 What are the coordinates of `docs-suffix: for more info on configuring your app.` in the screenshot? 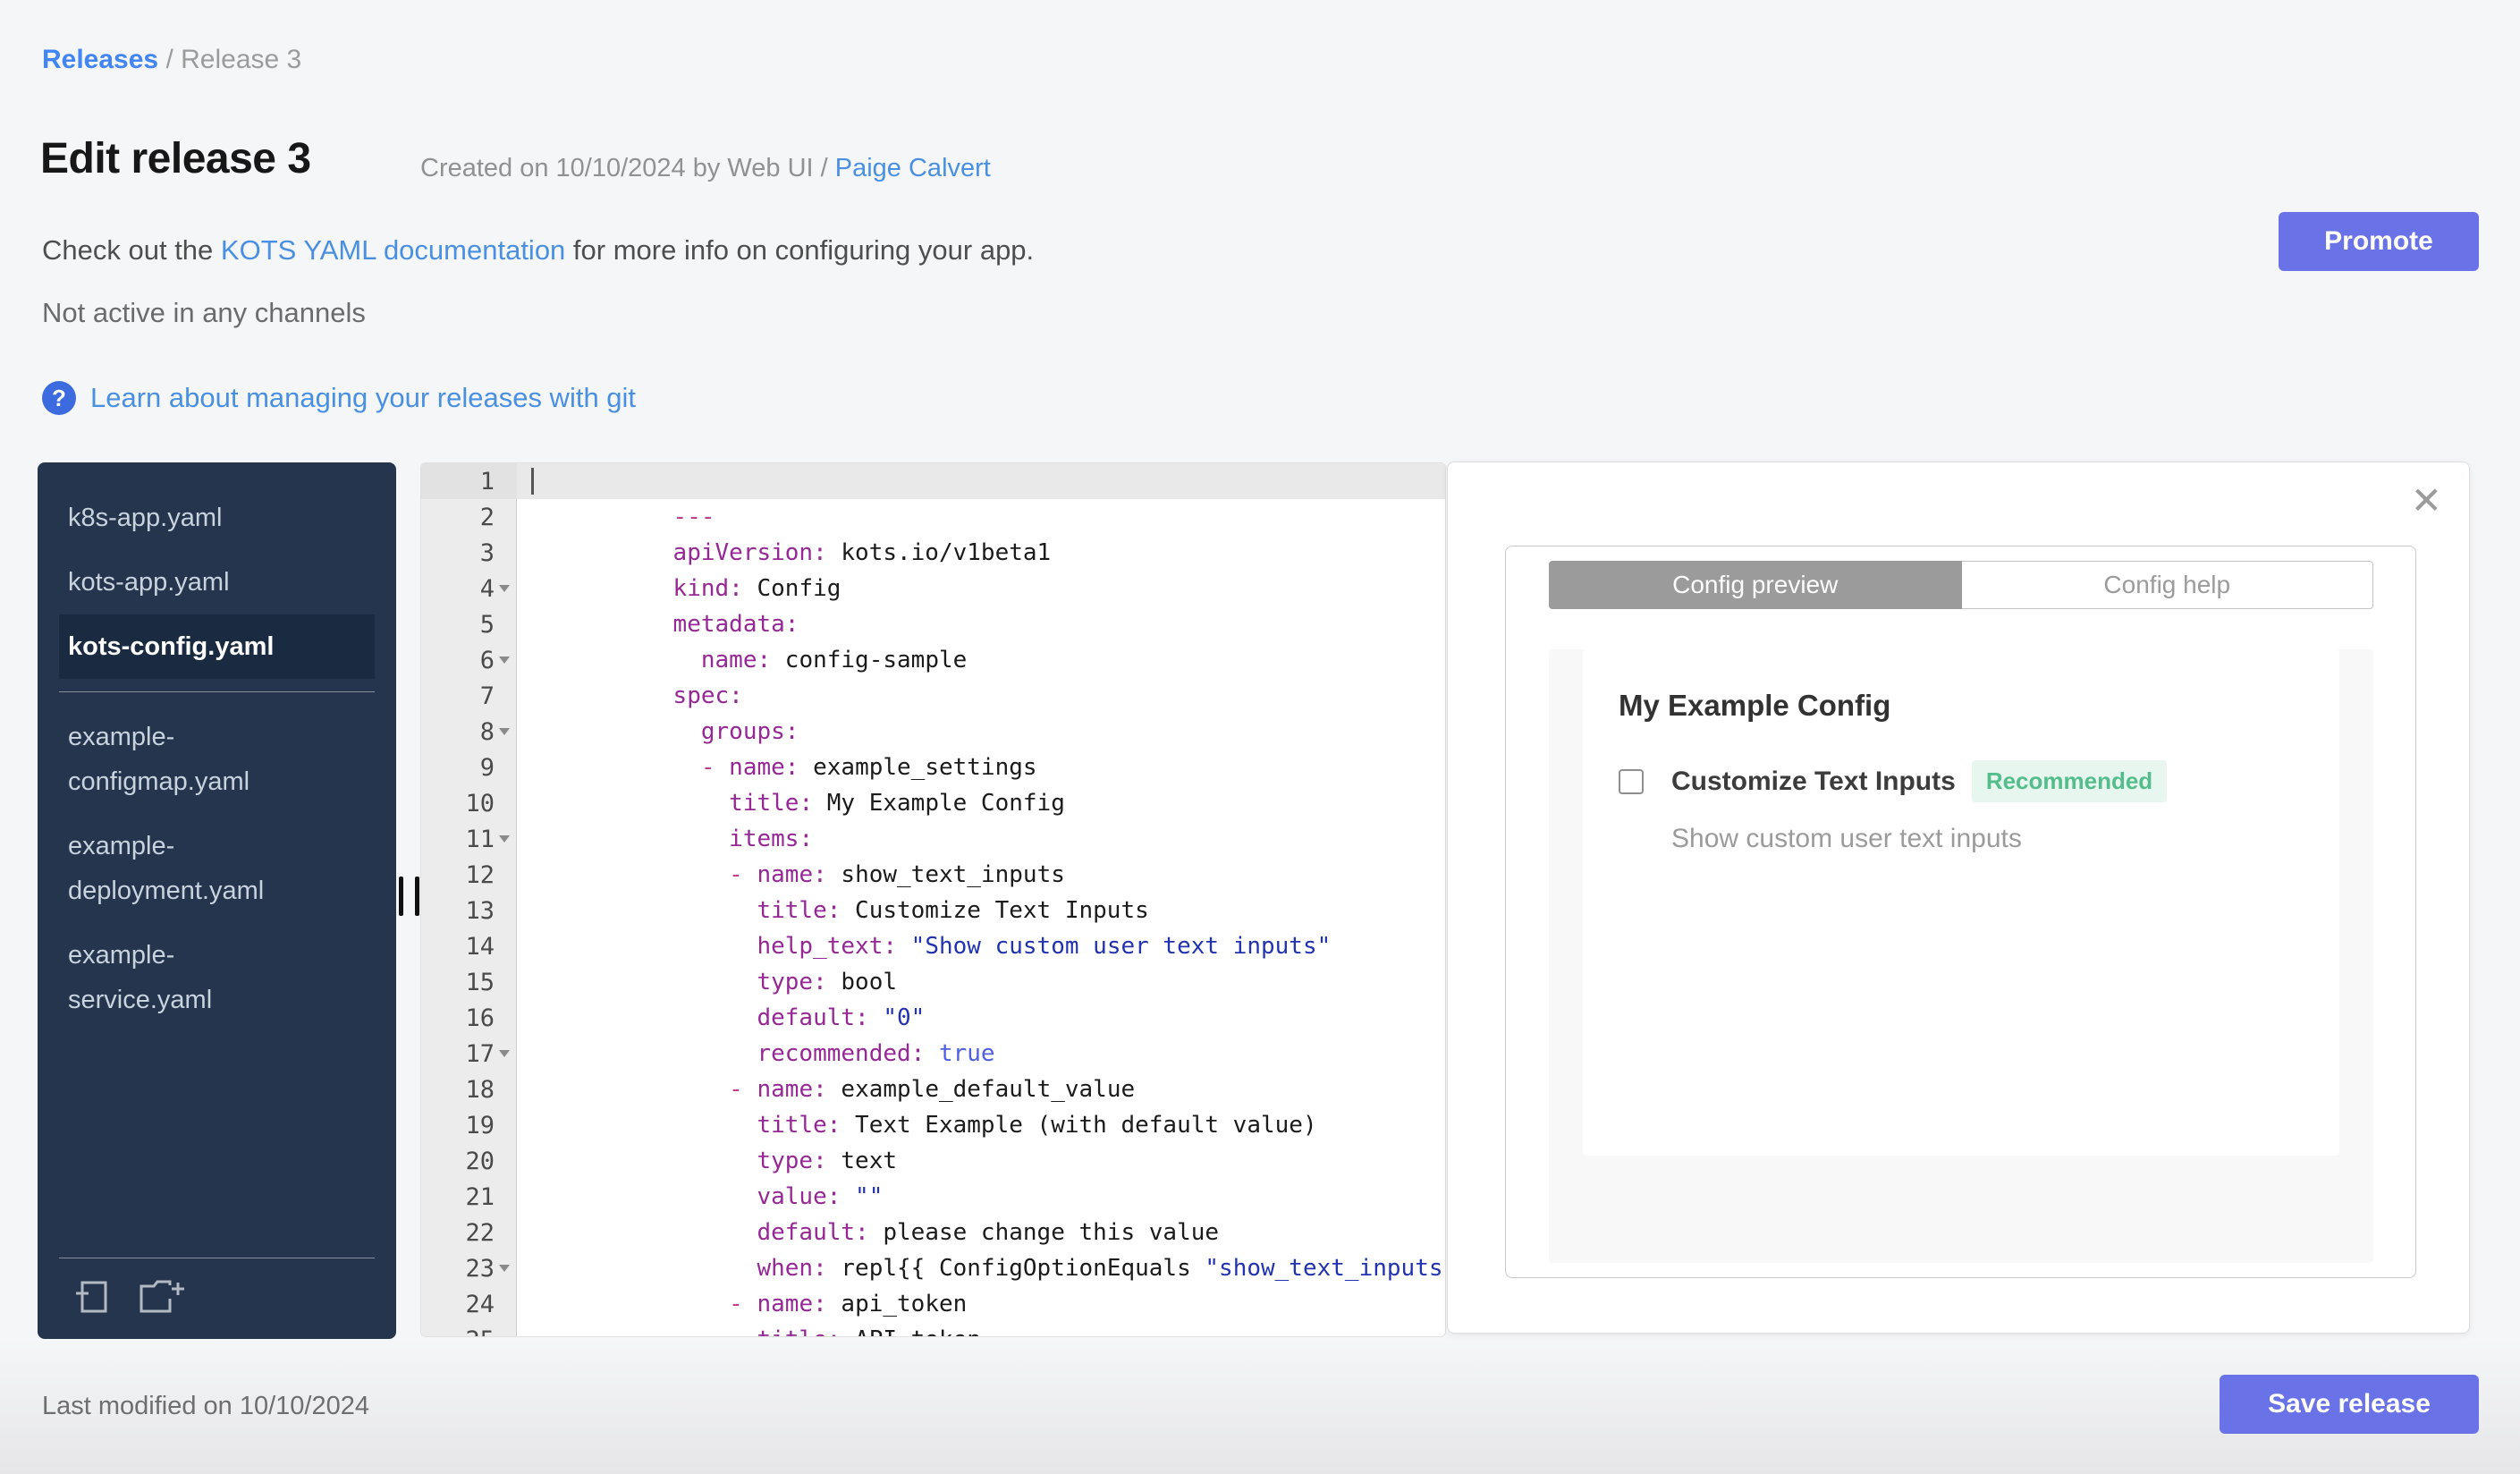 It's located at (800, 250).